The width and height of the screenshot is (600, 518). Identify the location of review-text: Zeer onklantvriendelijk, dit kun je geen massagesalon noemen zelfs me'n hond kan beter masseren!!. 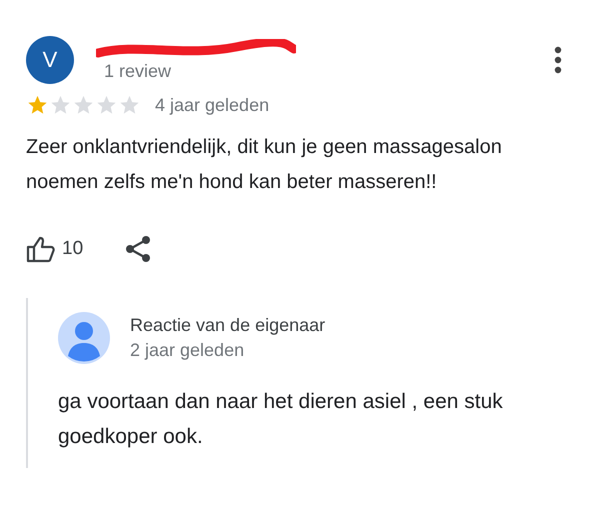
(264, 165).